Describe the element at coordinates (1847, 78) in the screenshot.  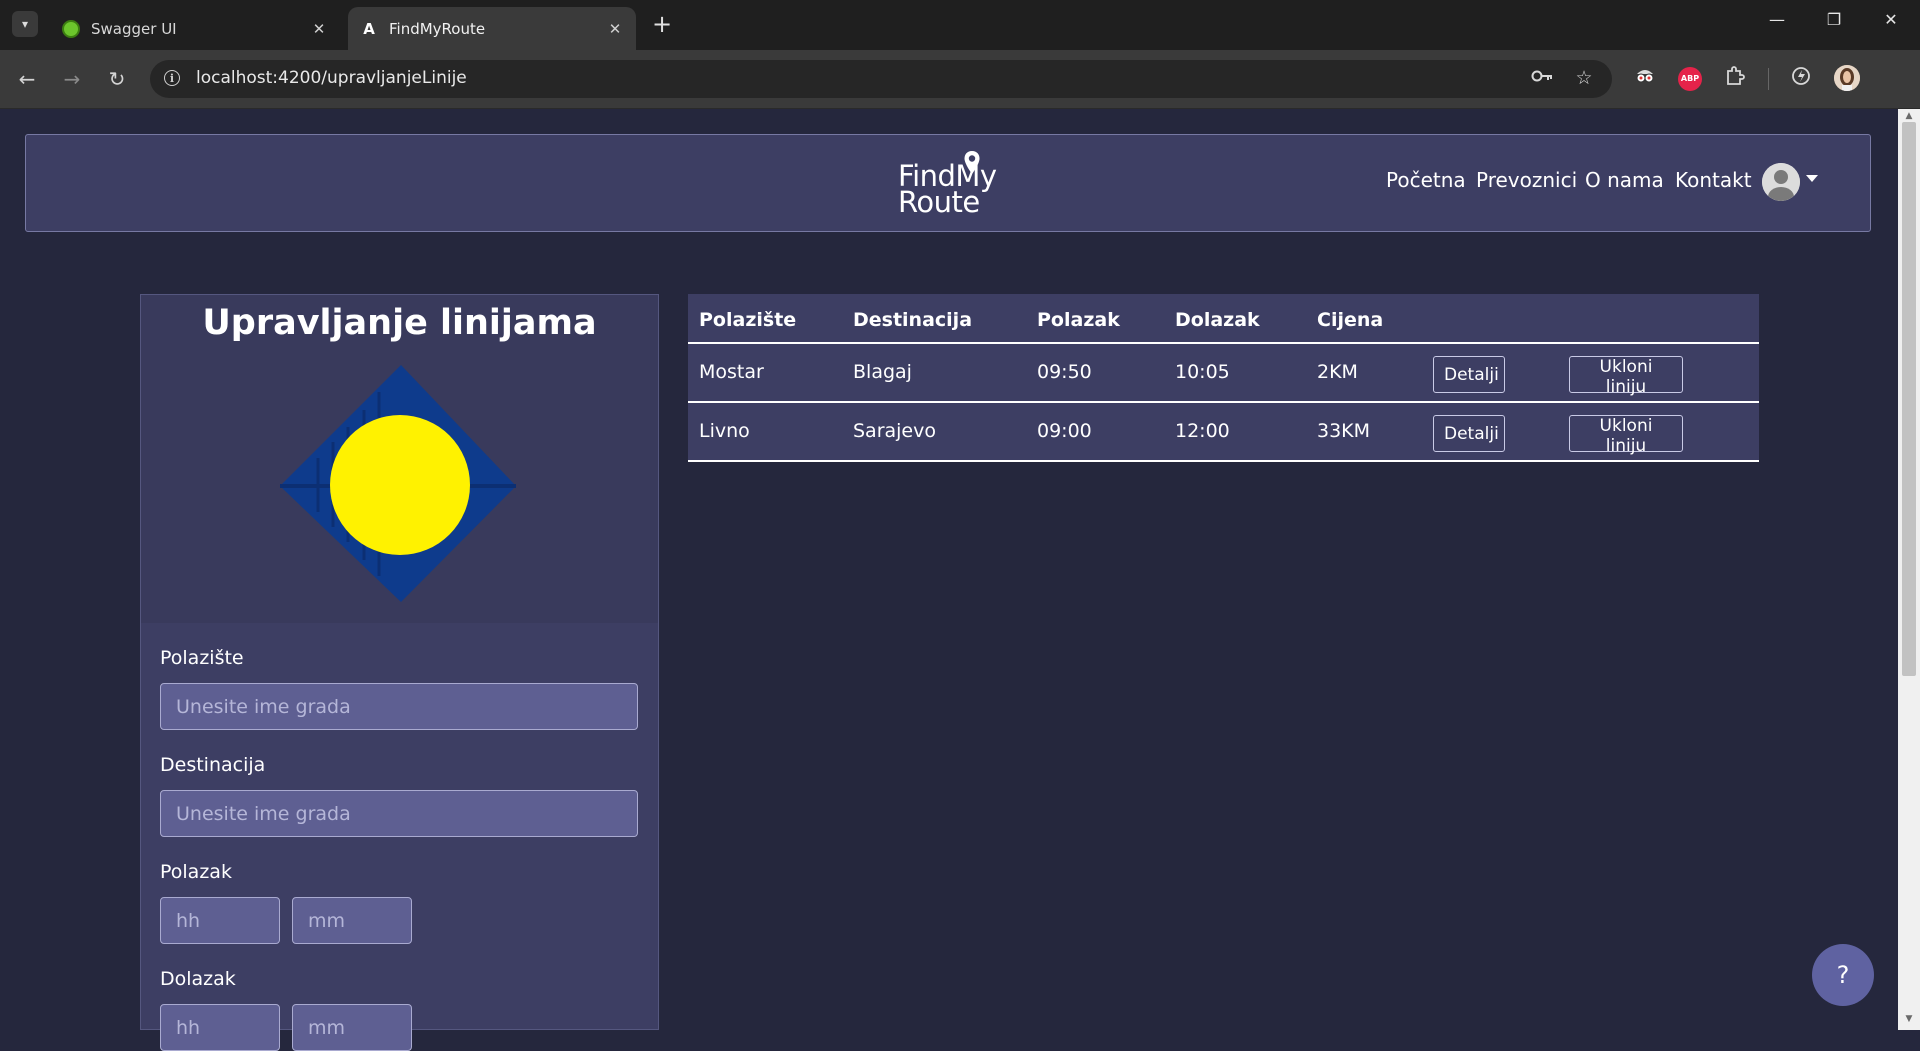
I see `profile-avatar` at that location.